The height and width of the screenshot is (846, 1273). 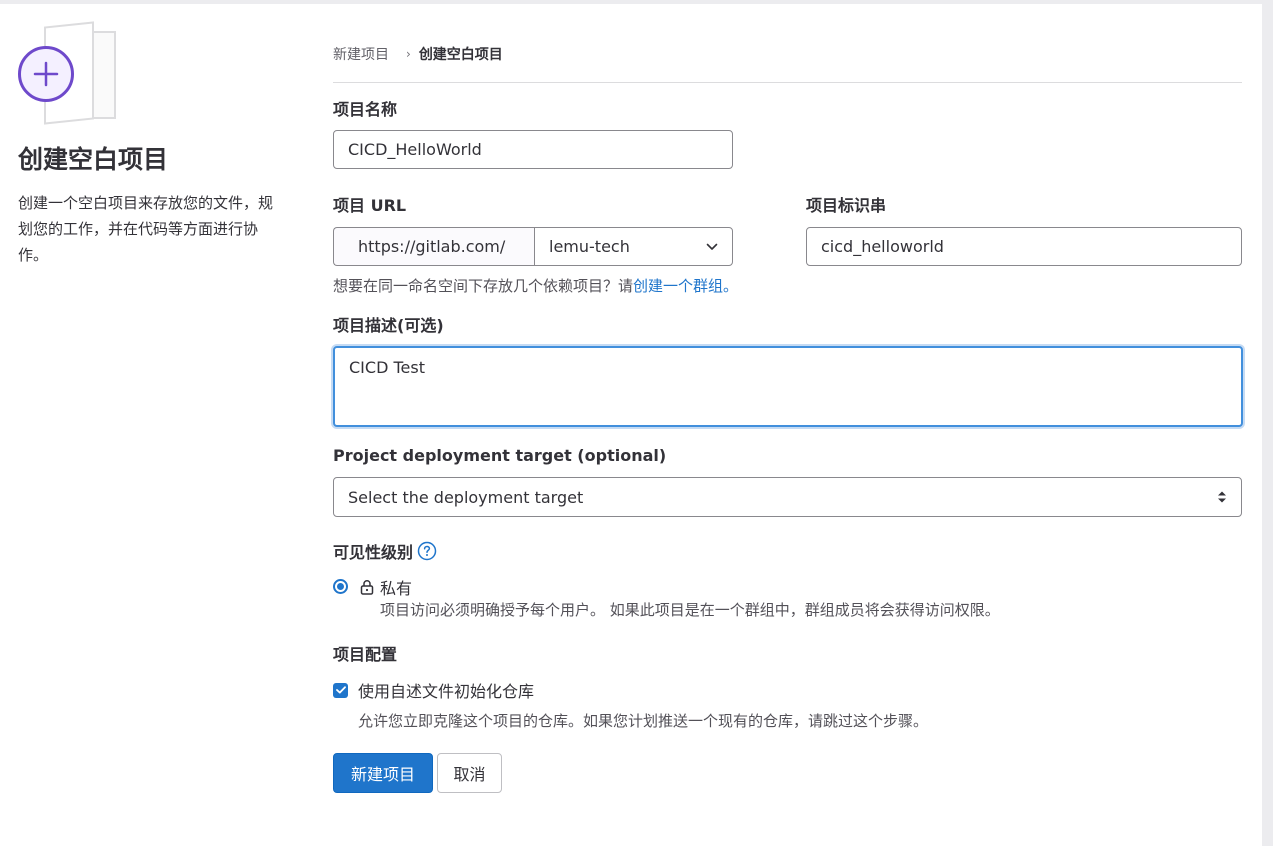 What do you see at coordinates (469, 773) in the screenshot?
I see `cancel-button: 取消` at bounding box center [469, 773].